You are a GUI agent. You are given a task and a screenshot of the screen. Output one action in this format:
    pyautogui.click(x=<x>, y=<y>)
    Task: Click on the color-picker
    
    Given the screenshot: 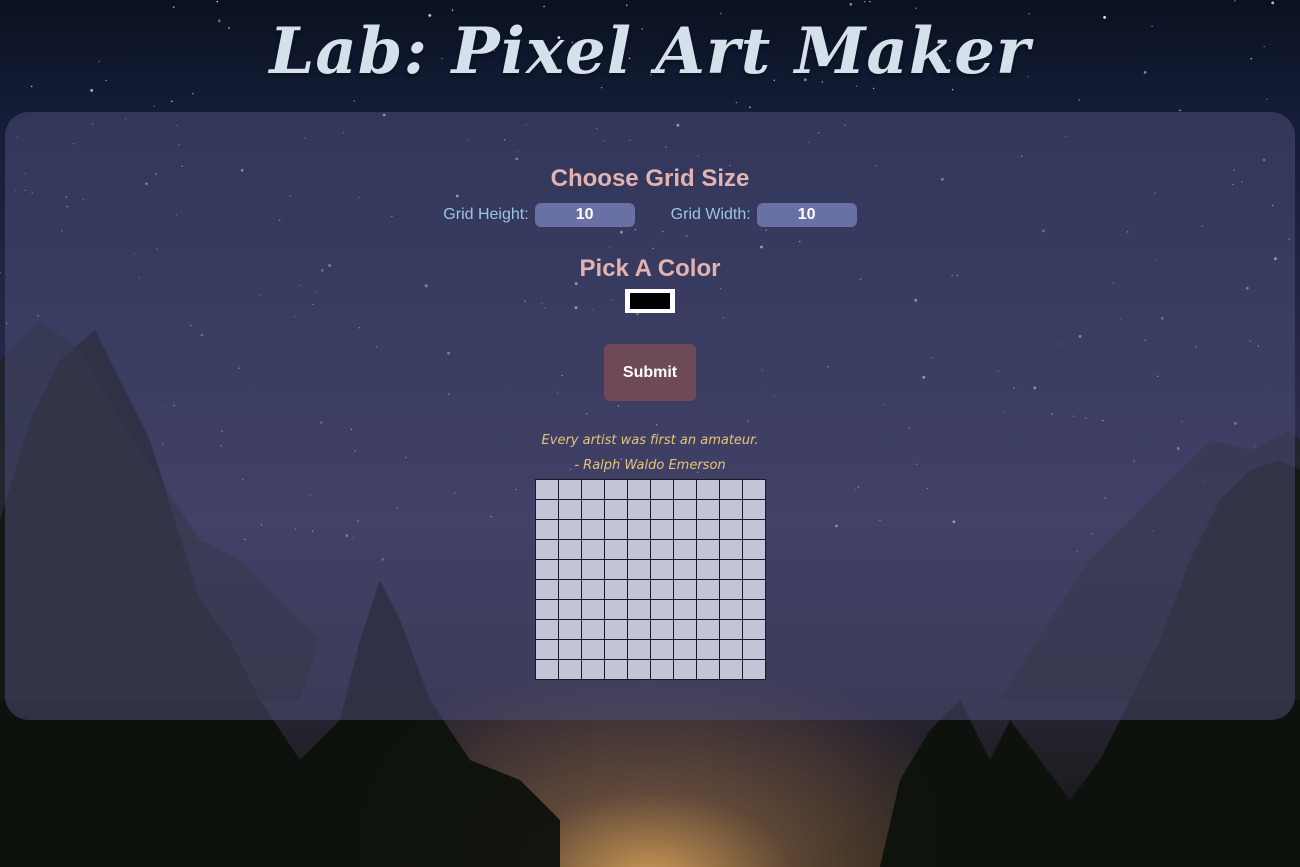 What is the action you would take?
    pyautogui.click(x=650, y=301)
    